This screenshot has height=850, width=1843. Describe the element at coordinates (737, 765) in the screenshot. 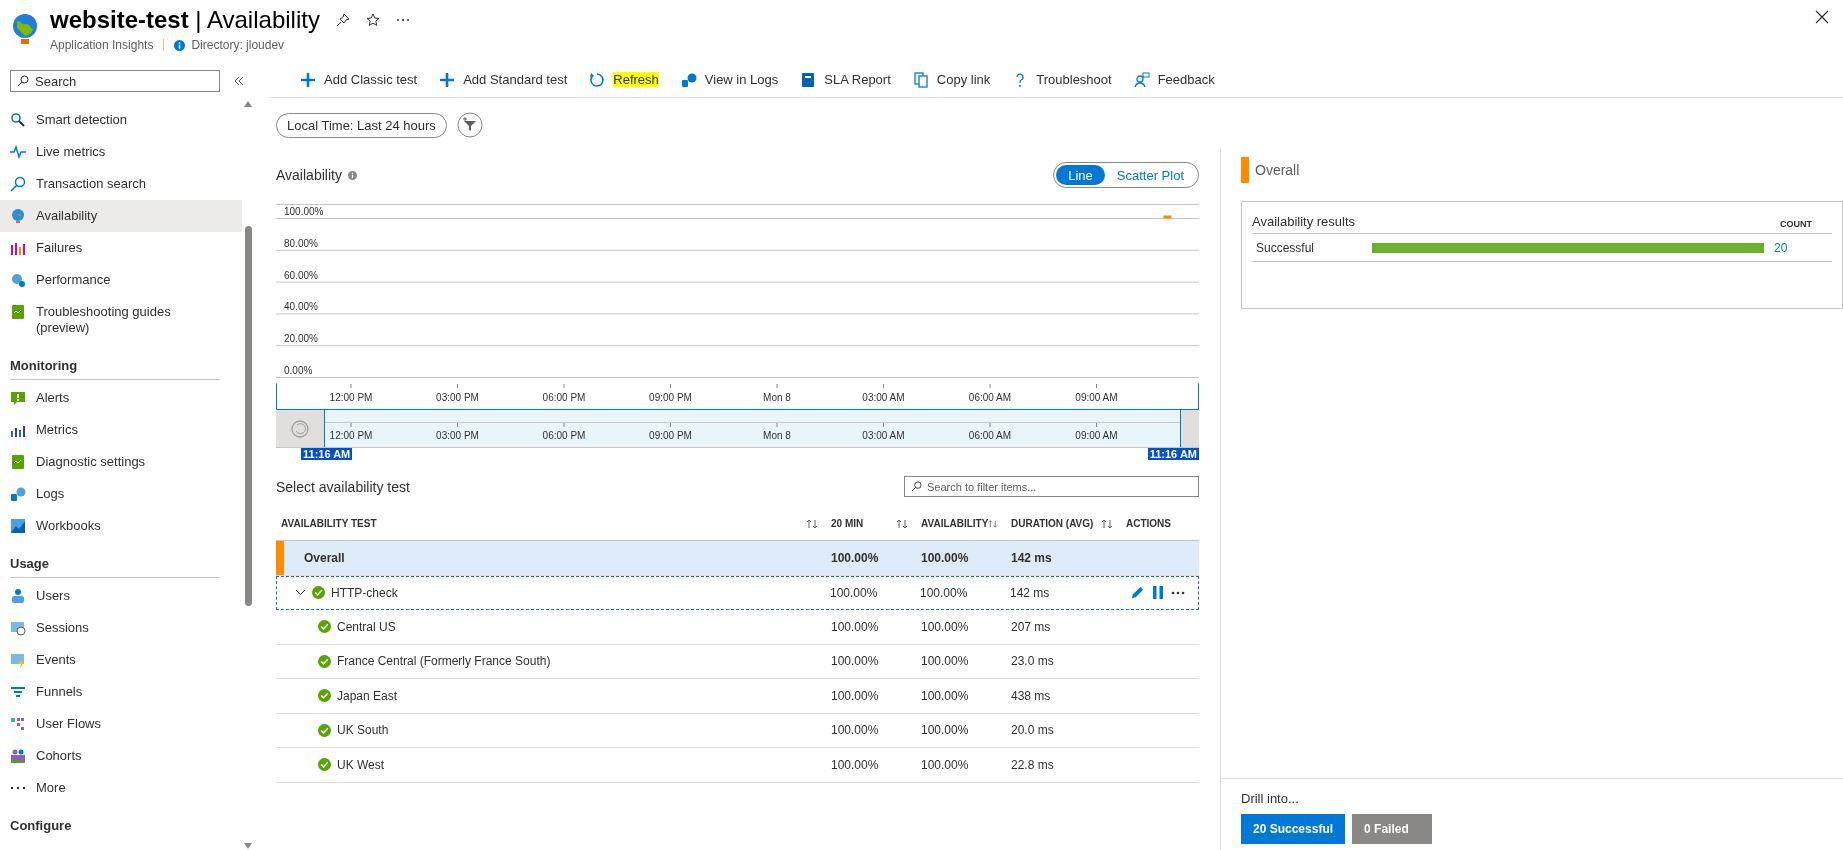

I see `table-row: UK West 100.00% 100.00% 22.8 ms` at that location.